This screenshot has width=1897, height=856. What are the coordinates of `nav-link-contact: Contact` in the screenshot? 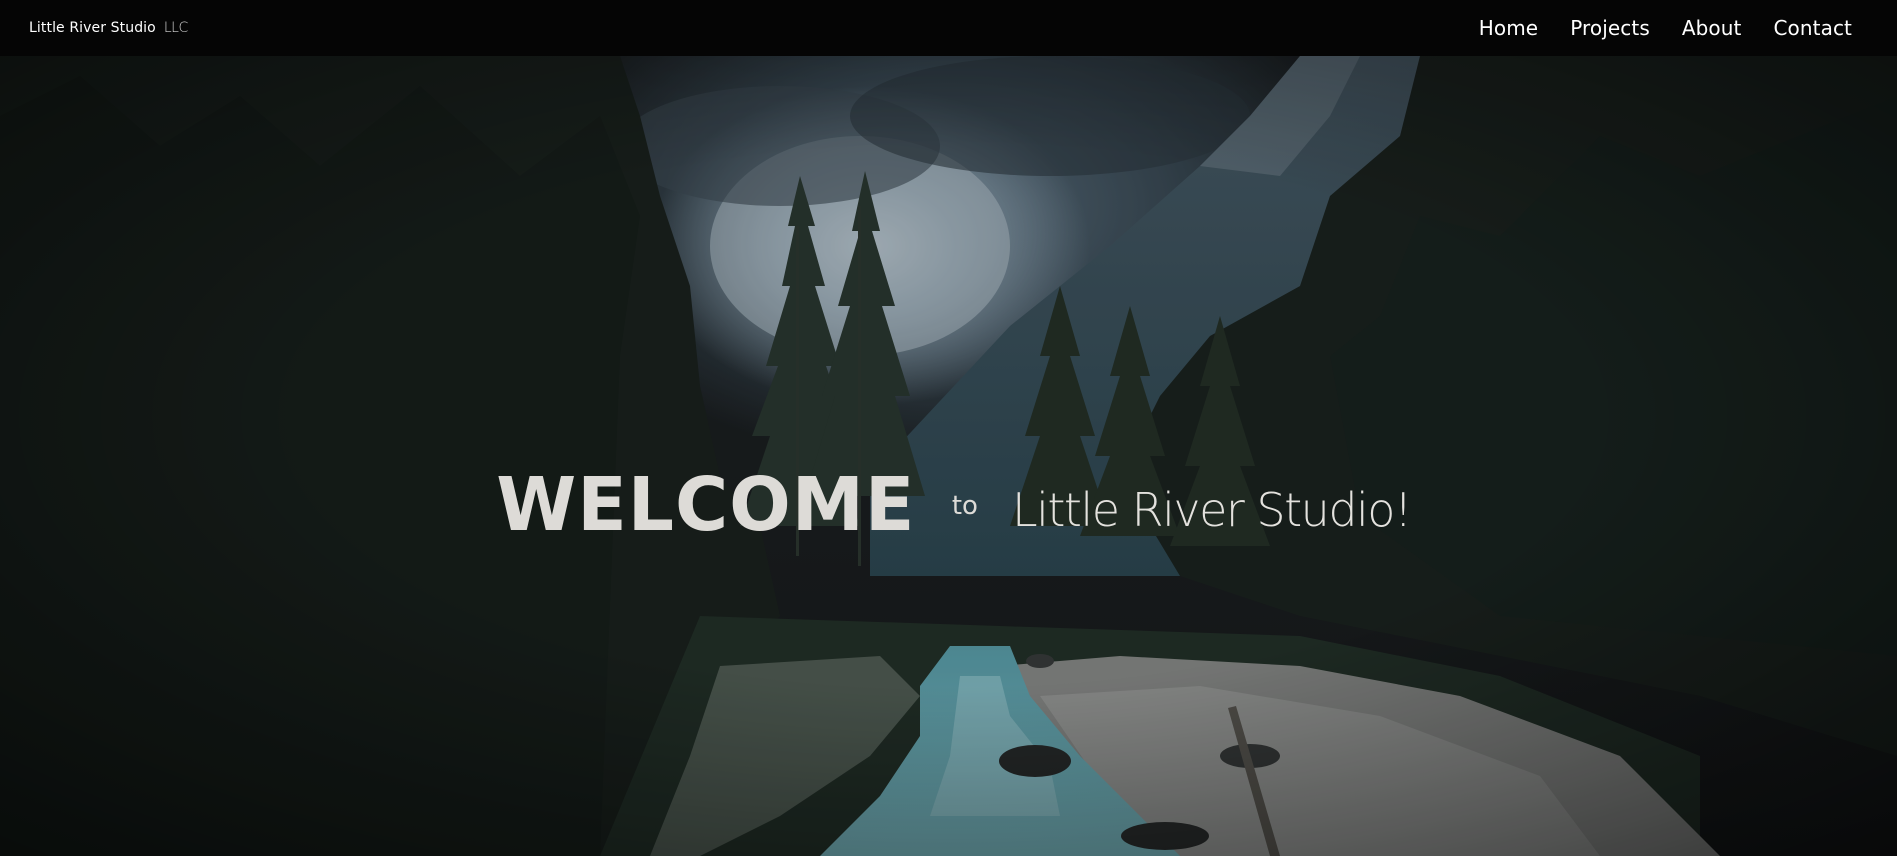 It's located at (1812, 28).